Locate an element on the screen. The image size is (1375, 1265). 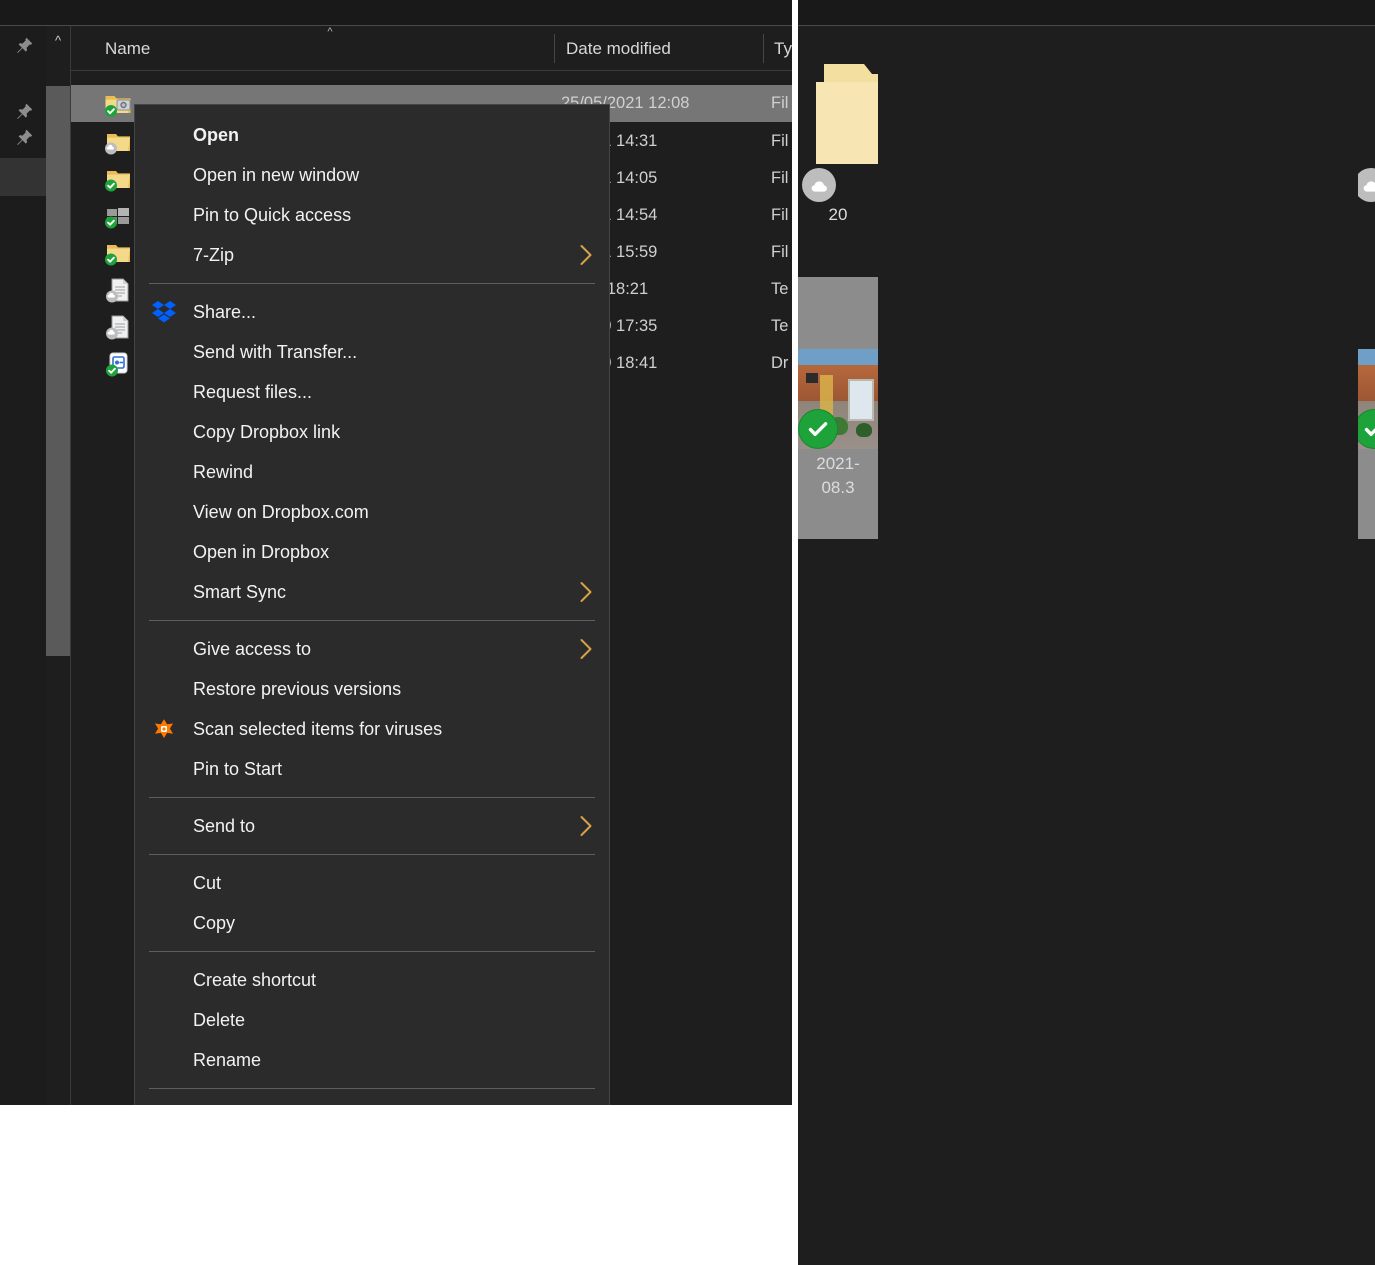
document-cloud-icon is located at coordinates (118, 327).